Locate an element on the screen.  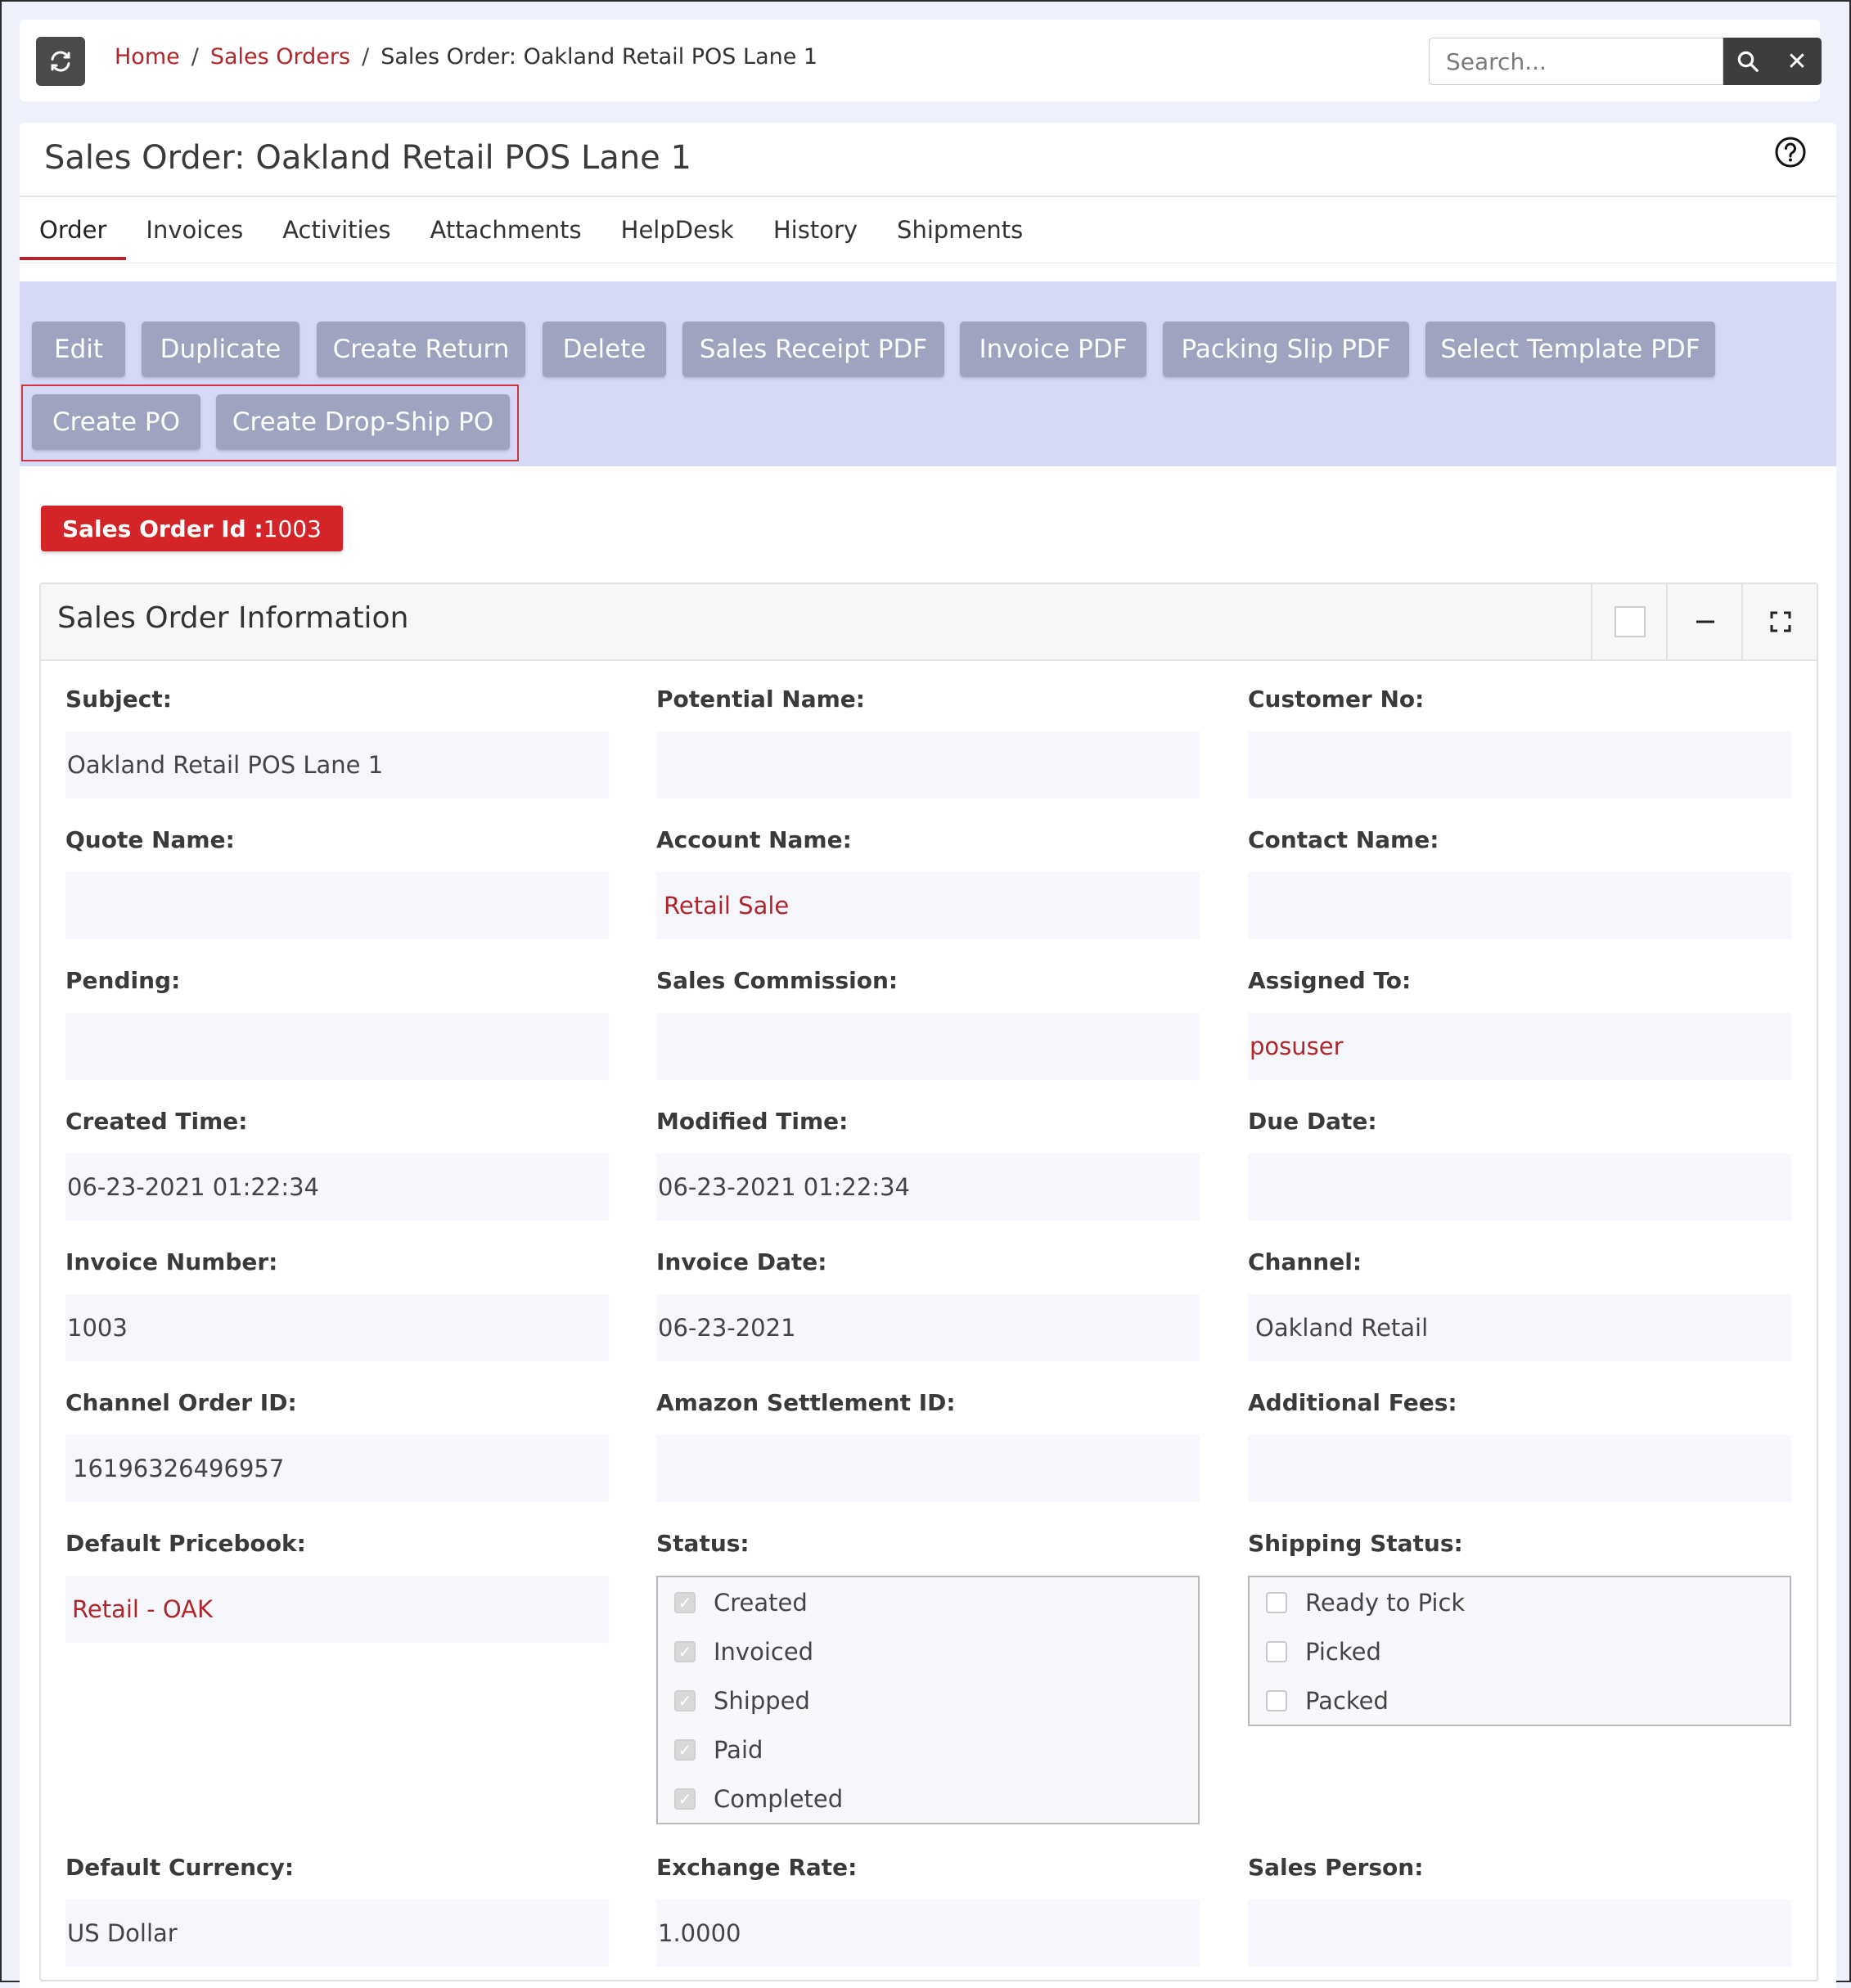
account-name-link: Retail Sale is located at coordinates (722, 906).